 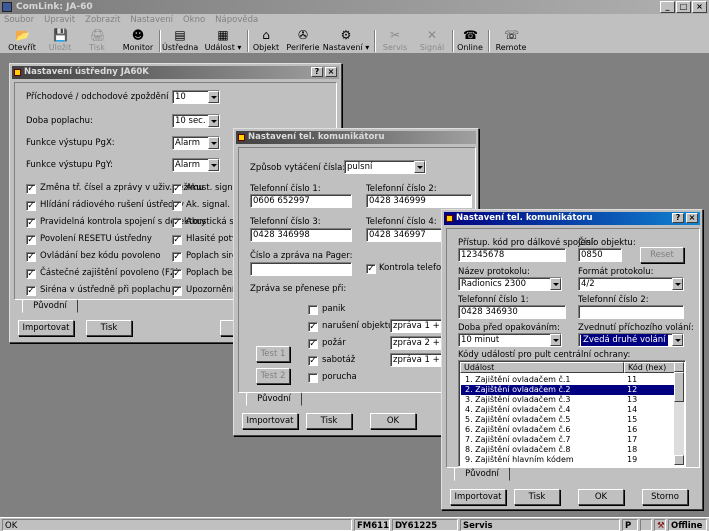 I want to click on list-item: 4. Zajištění ovladačem č.4 14, so click(x=567, y=410).